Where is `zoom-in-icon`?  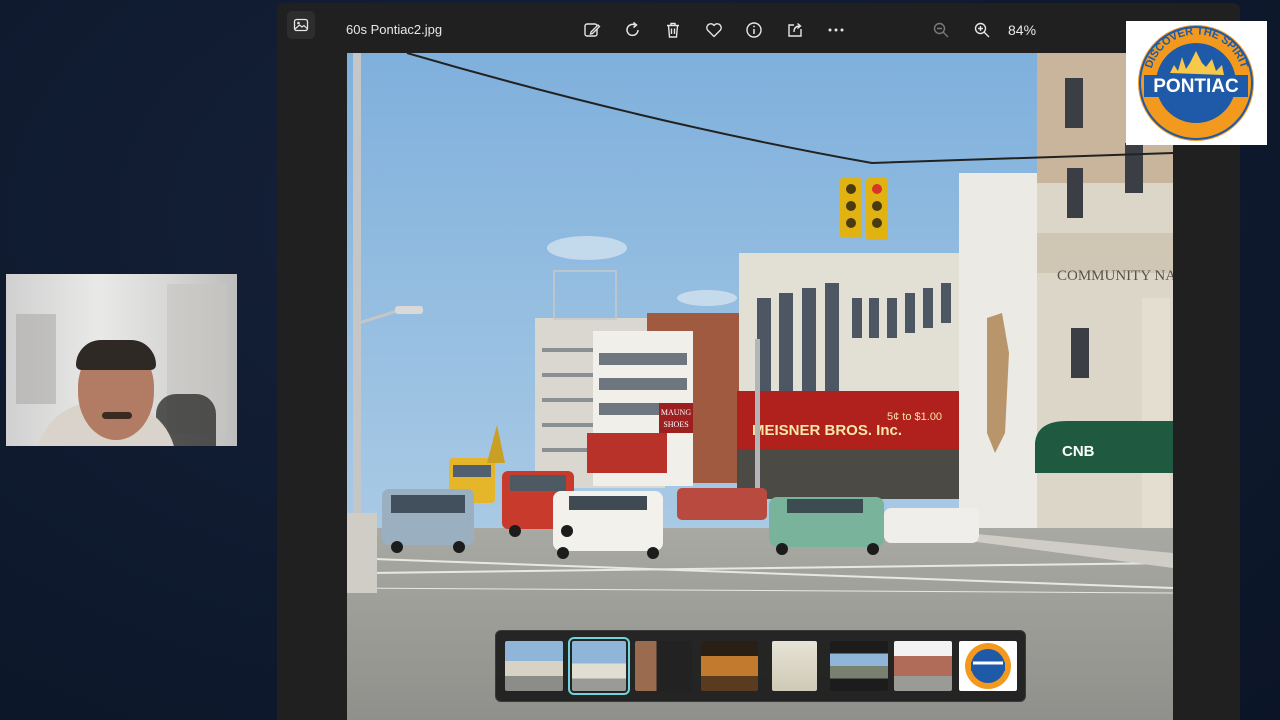 zoom-in-icon is located at coordinates (982, 30).